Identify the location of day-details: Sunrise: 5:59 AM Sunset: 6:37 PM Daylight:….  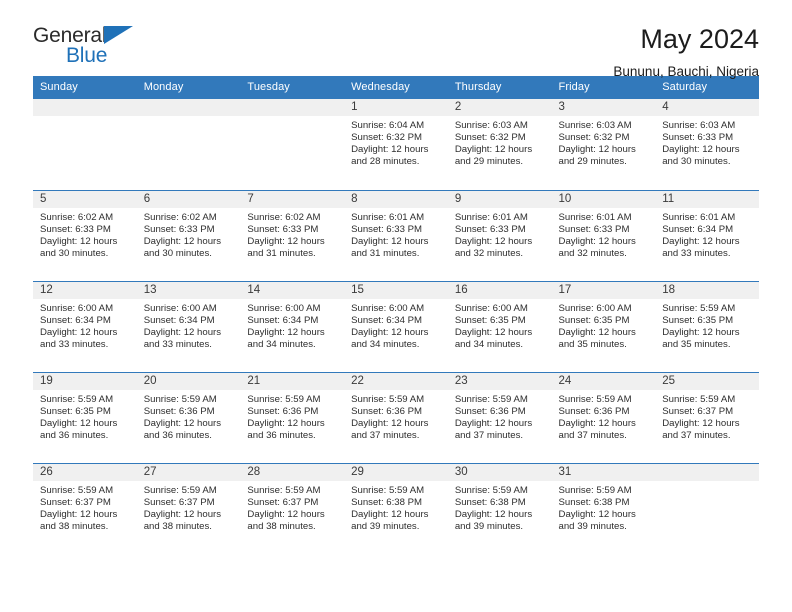
(292, 507).